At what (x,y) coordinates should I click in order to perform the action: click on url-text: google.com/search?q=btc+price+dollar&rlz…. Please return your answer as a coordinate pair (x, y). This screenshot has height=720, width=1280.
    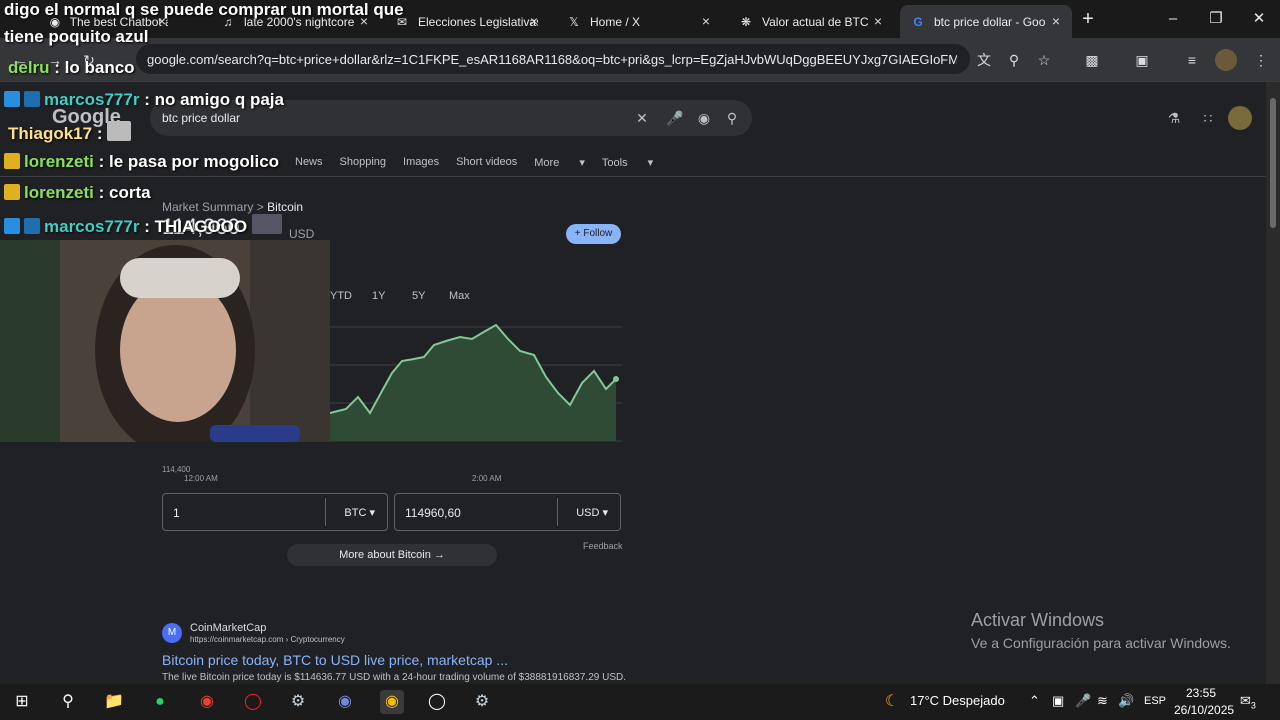
    Looking at the image, I should click on (552, 59).